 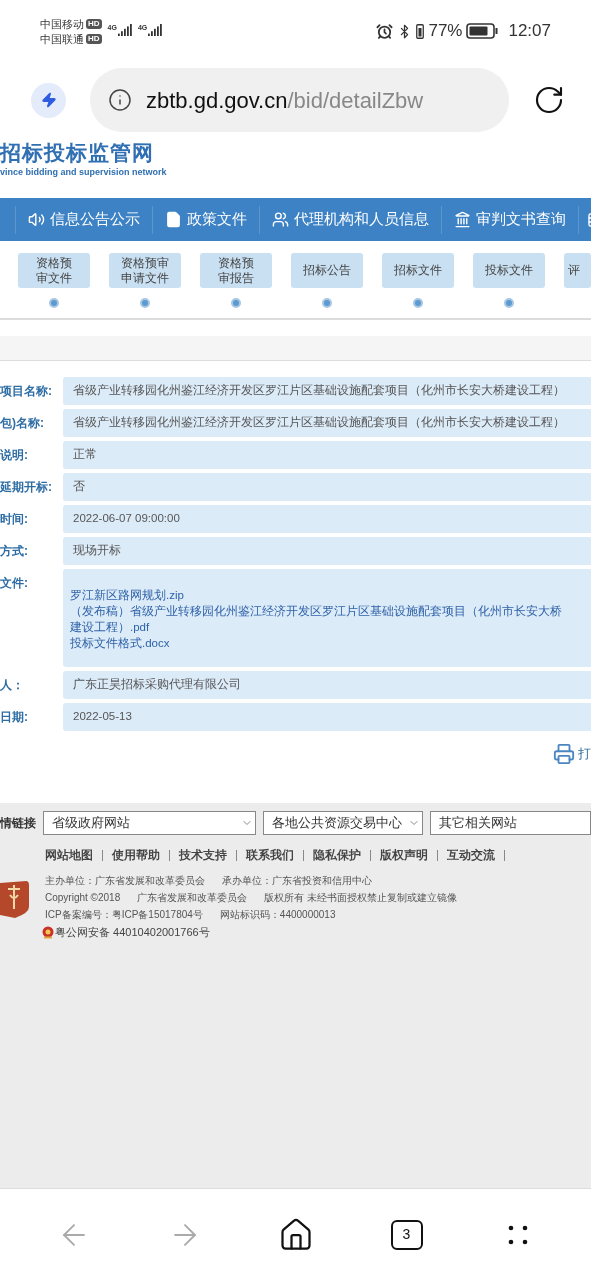 What do you see at coordinates (84, 219) in the screenshot?
I see `nav-item: 信息公告公示` at bounding box center [84, 219].